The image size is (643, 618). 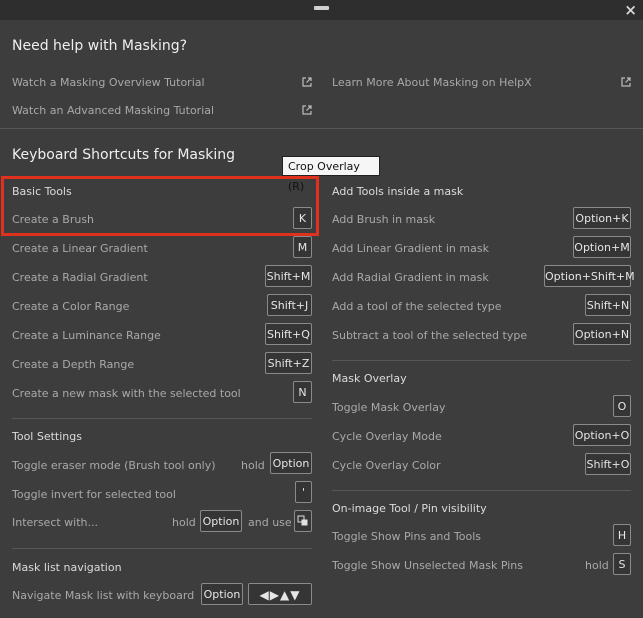 What do you see at coordinates (124, 155) in the screenshot?
I see `shortcuts-title: Keyboard Shortcuts for Masking` at bounding box center [124, 155].